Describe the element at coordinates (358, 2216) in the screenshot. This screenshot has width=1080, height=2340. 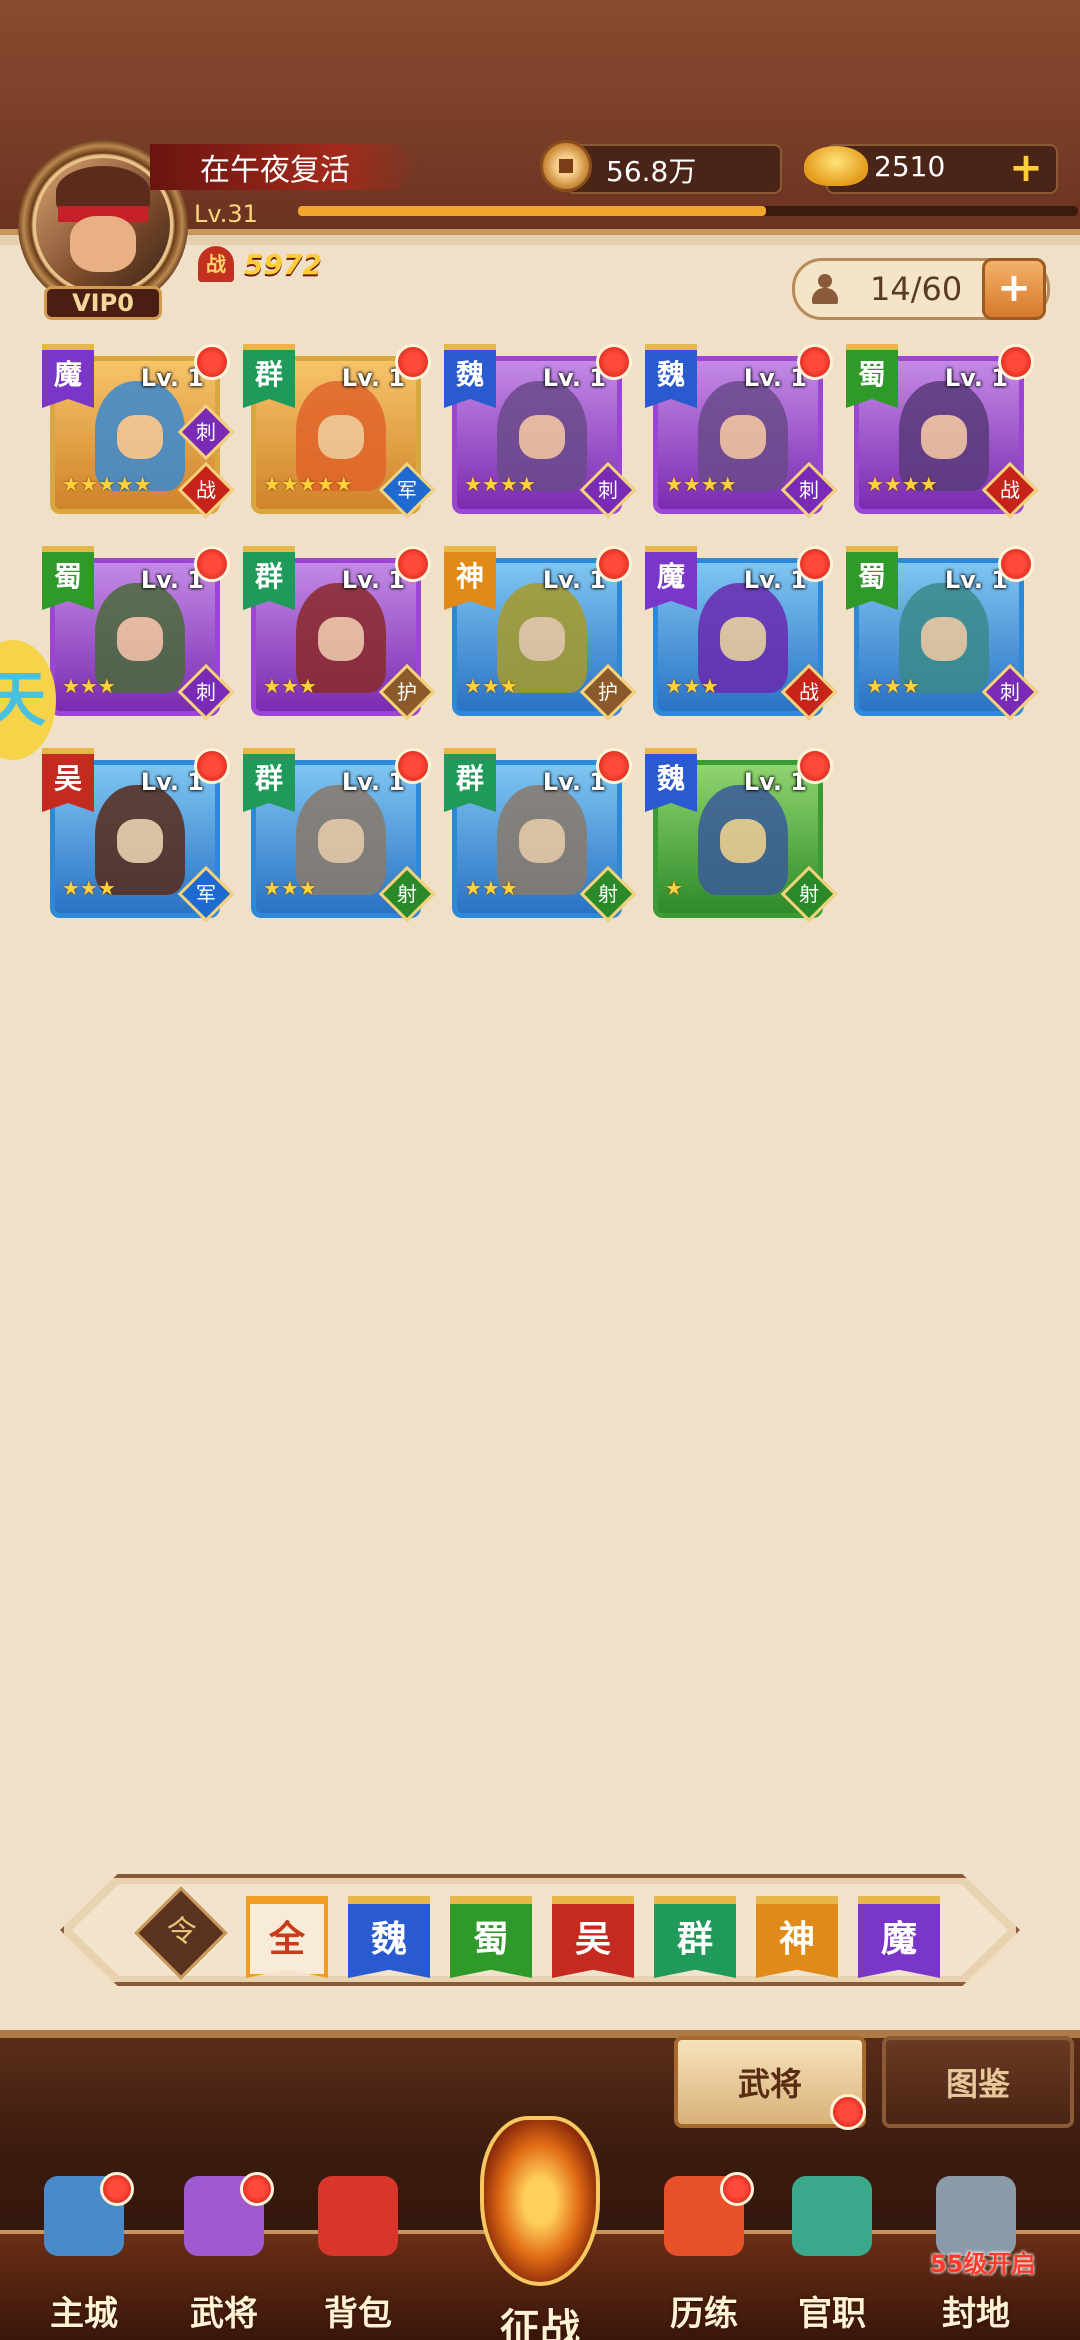
I see `bag-icon` at that location.